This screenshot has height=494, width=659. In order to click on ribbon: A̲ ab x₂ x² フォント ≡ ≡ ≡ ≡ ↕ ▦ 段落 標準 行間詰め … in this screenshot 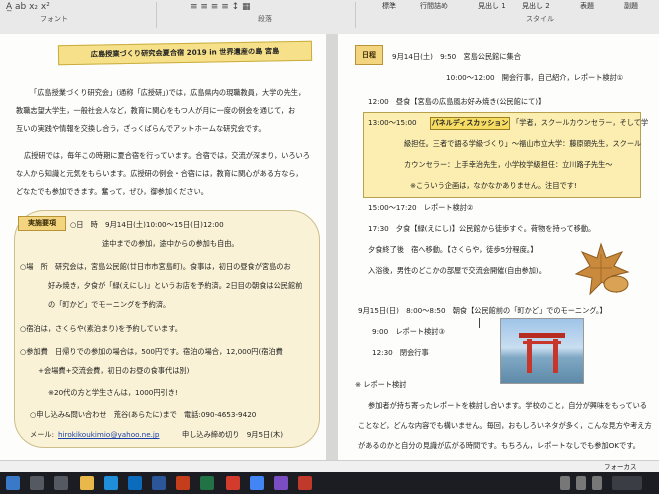, I will do `click(329, 17)`.